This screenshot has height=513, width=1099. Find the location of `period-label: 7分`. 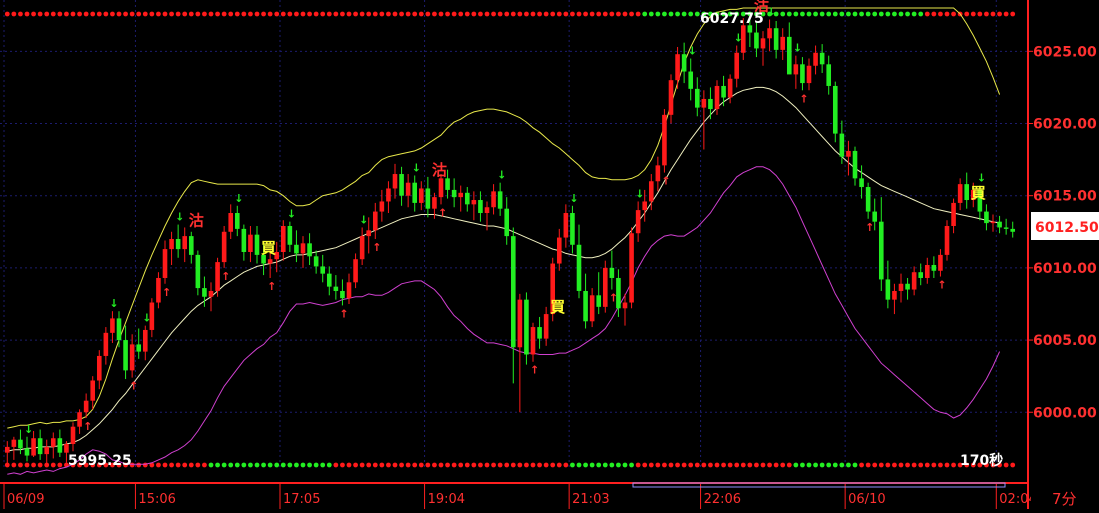

period-label: 7分 is located at coordinates (1064, 499).